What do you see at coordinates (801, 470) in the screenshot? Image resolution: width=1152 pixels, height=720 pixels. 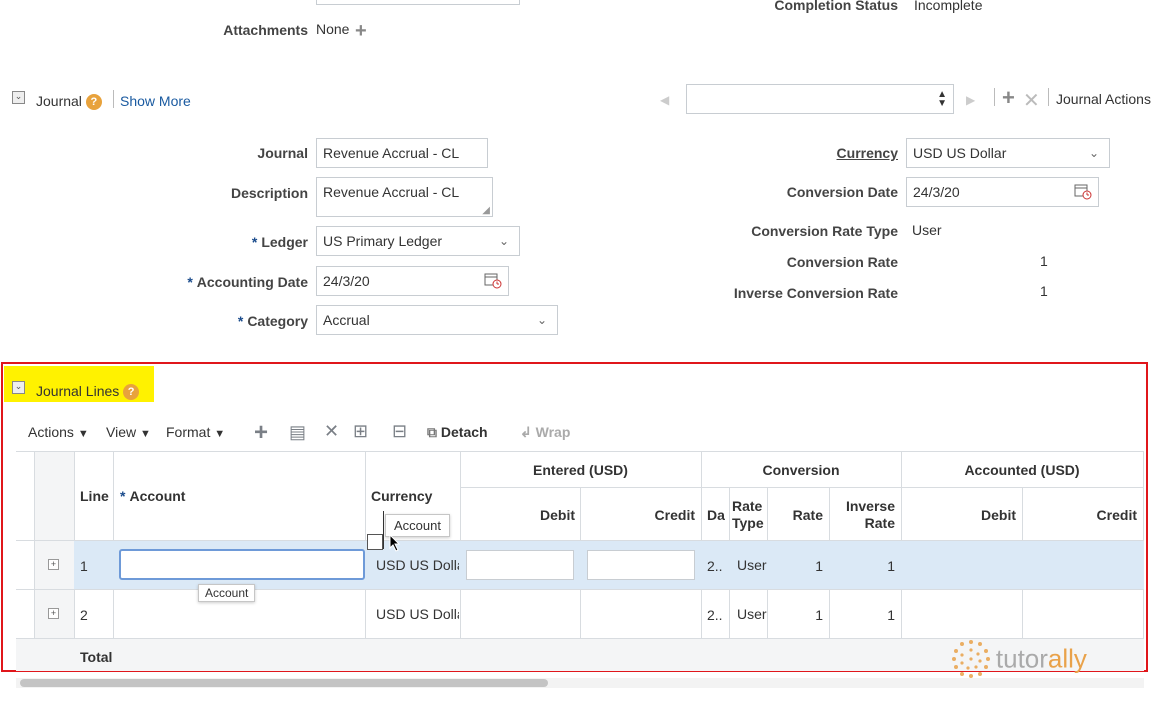 I see `header-conversion-group: Conversion` at bounding box center [801, 470].